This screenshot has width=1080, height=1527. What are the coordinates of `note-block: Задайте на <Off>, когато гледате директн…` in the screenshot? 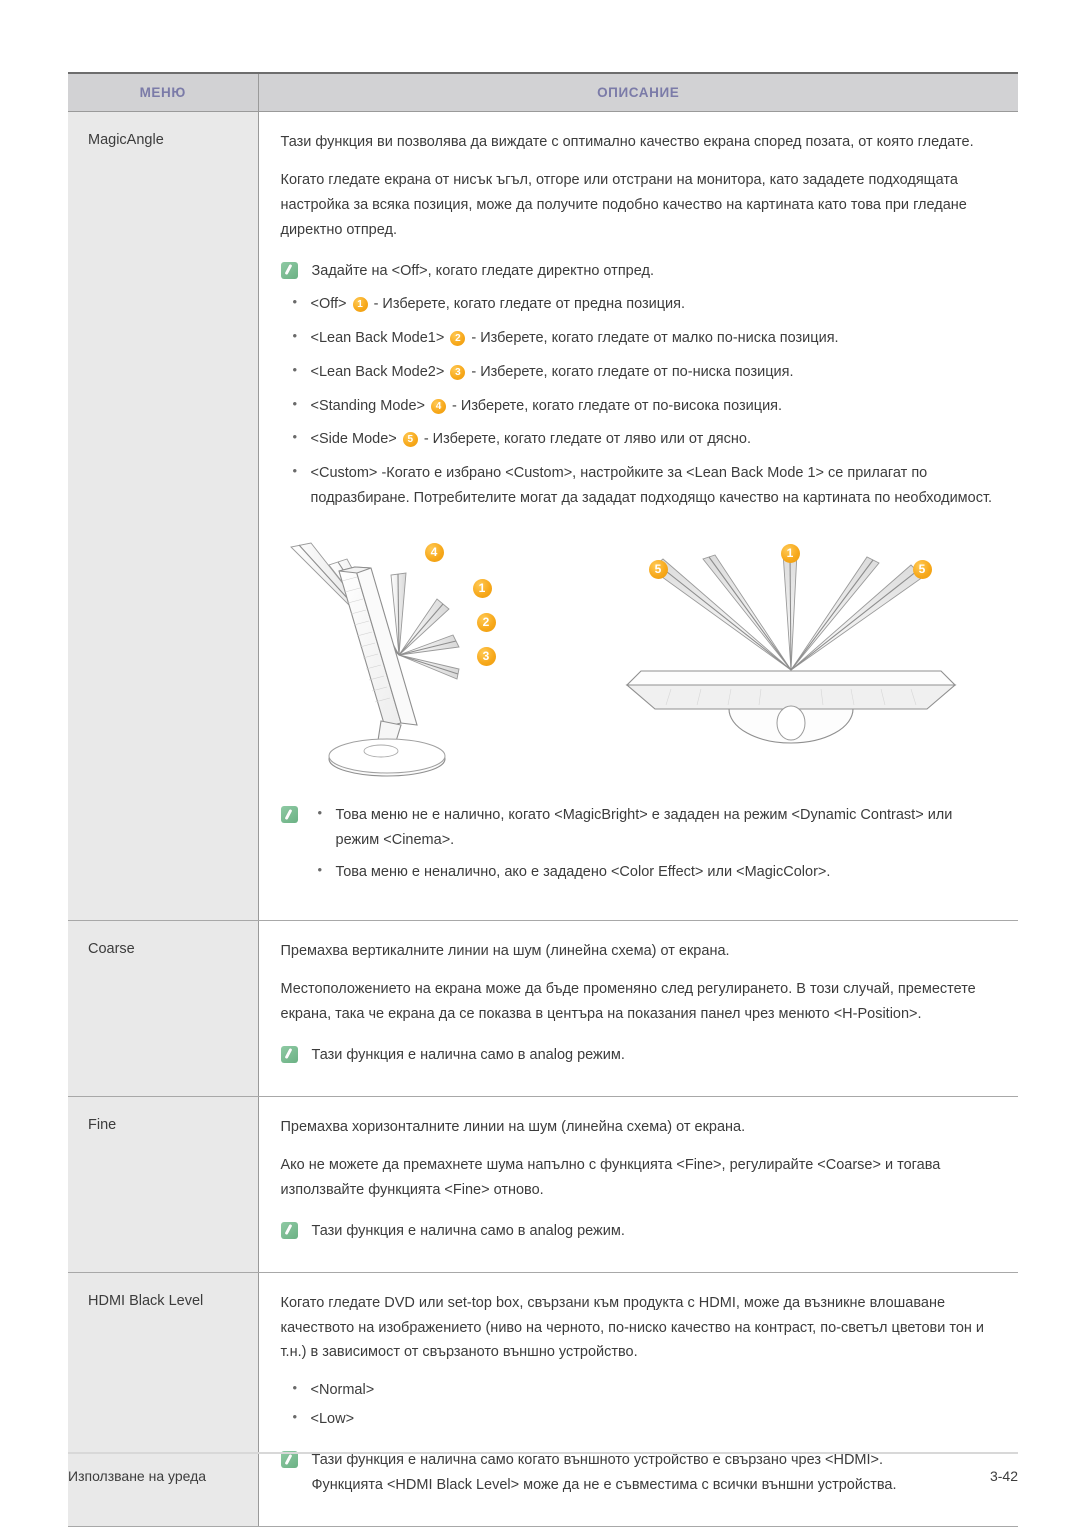 It's located at (638, 271).